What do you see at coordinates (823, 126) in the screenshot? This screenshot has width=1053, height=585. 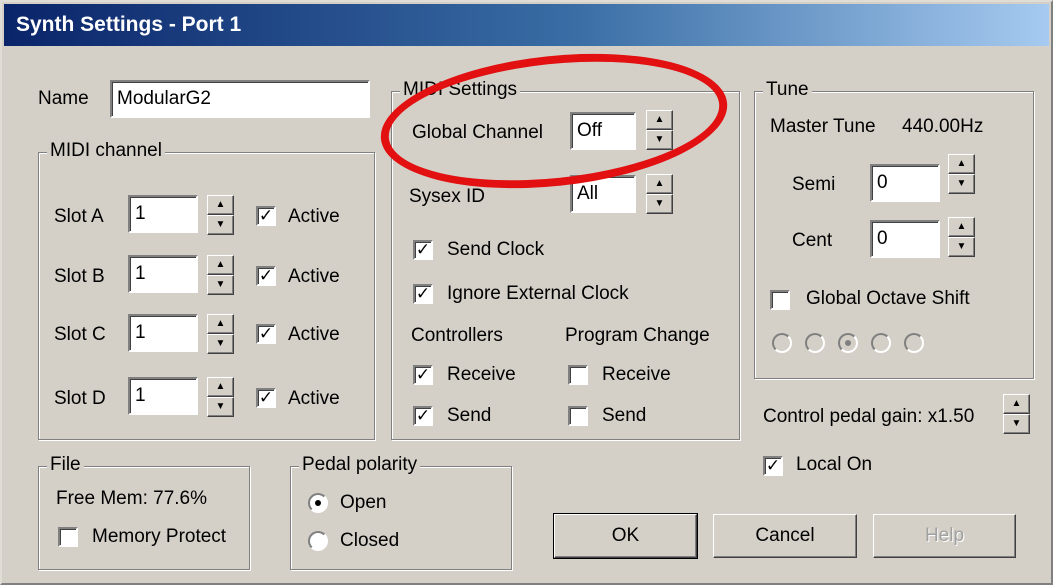 I see `master-tune-label: Master Tune` at bounding box center [823, 126].